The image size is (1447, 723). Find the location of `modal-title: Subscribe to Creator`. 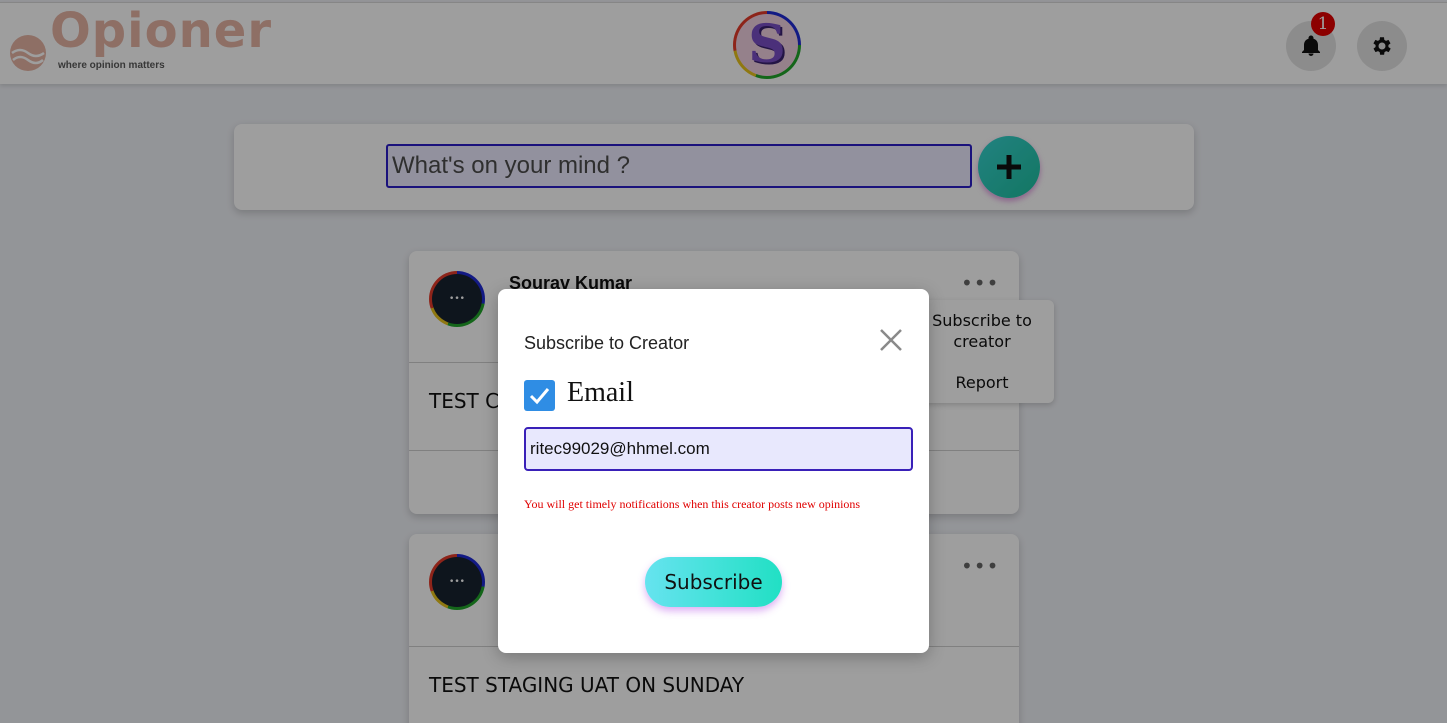

modal-title: Subscribe to Creator is located at coordinates (607, 343).